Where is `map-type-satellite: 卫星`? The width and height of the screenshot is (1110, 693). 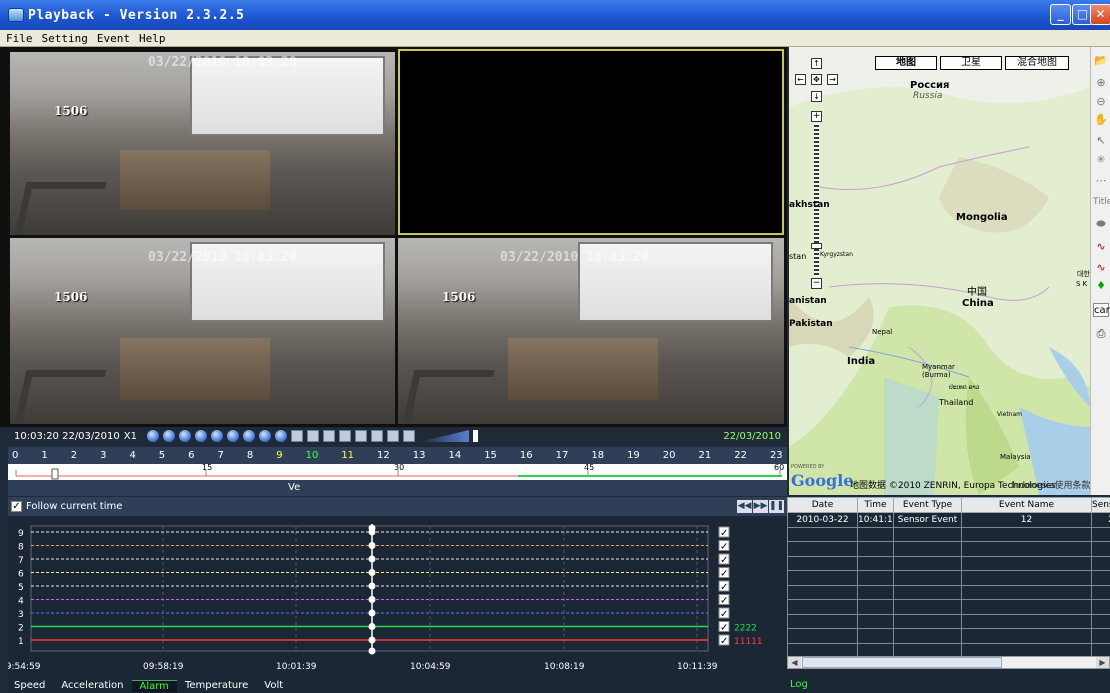 map-type-satellite: 卫星 is located at coordinates (971, 63).